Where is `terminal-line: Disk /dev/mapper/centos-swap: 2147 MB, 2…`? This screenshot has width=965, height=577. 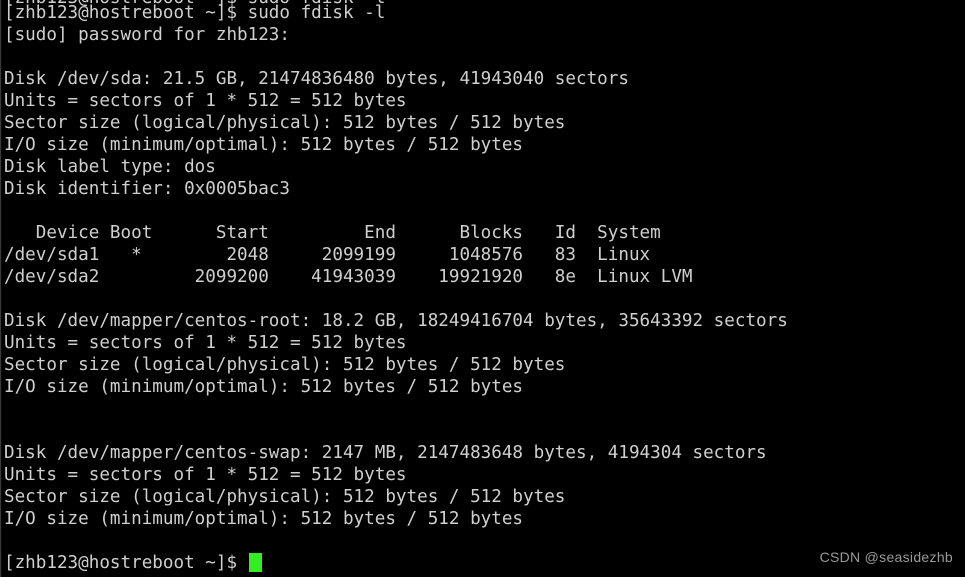
terminal-line: Disk /dev/mapper/centos-swap: 2147 MB, 2… is located at coordinates (385, 453).